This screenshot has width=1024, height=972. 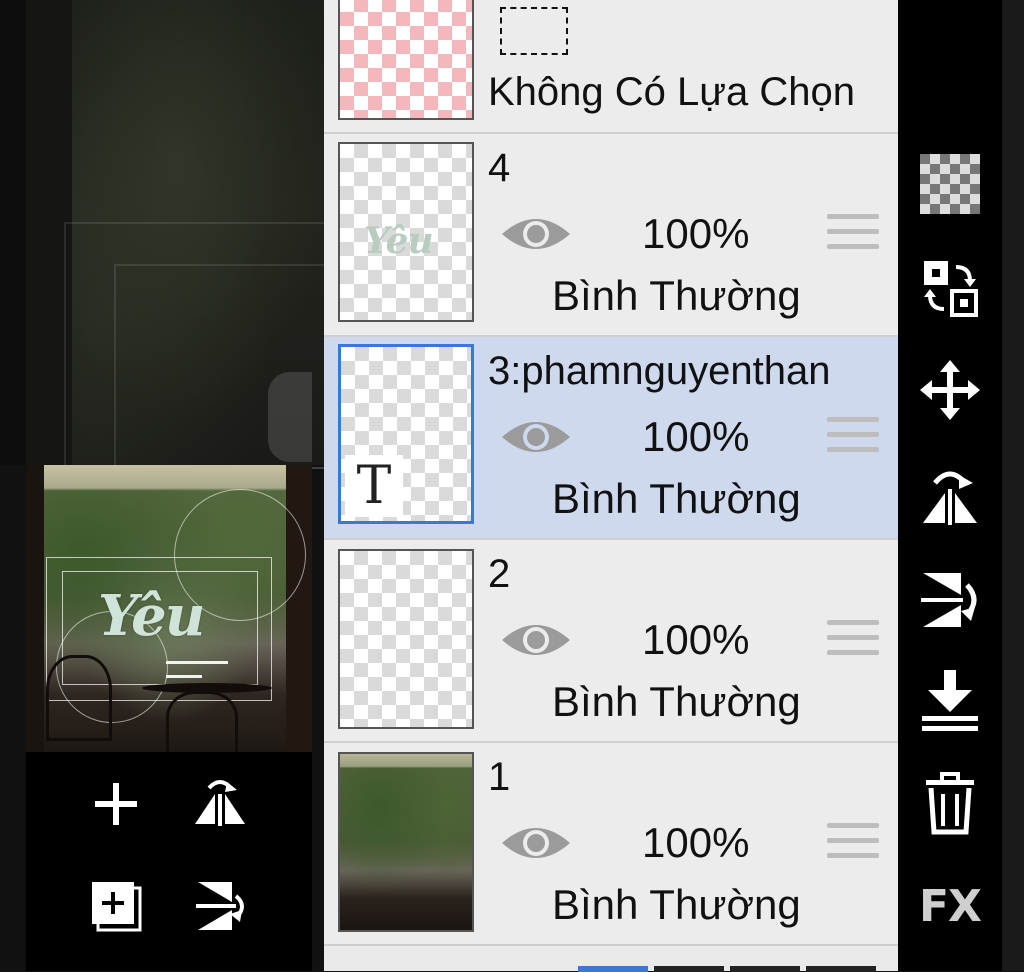 I want to click on checkerboard-icon, so click(x=950, y=184).